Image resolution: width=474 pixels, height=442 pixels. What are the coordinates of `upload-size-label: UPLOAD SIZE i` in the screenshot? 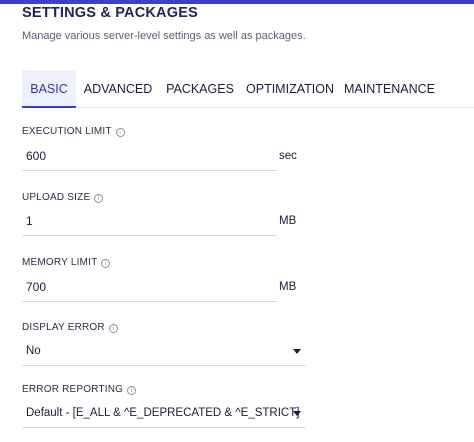 It's located at (63, 197).